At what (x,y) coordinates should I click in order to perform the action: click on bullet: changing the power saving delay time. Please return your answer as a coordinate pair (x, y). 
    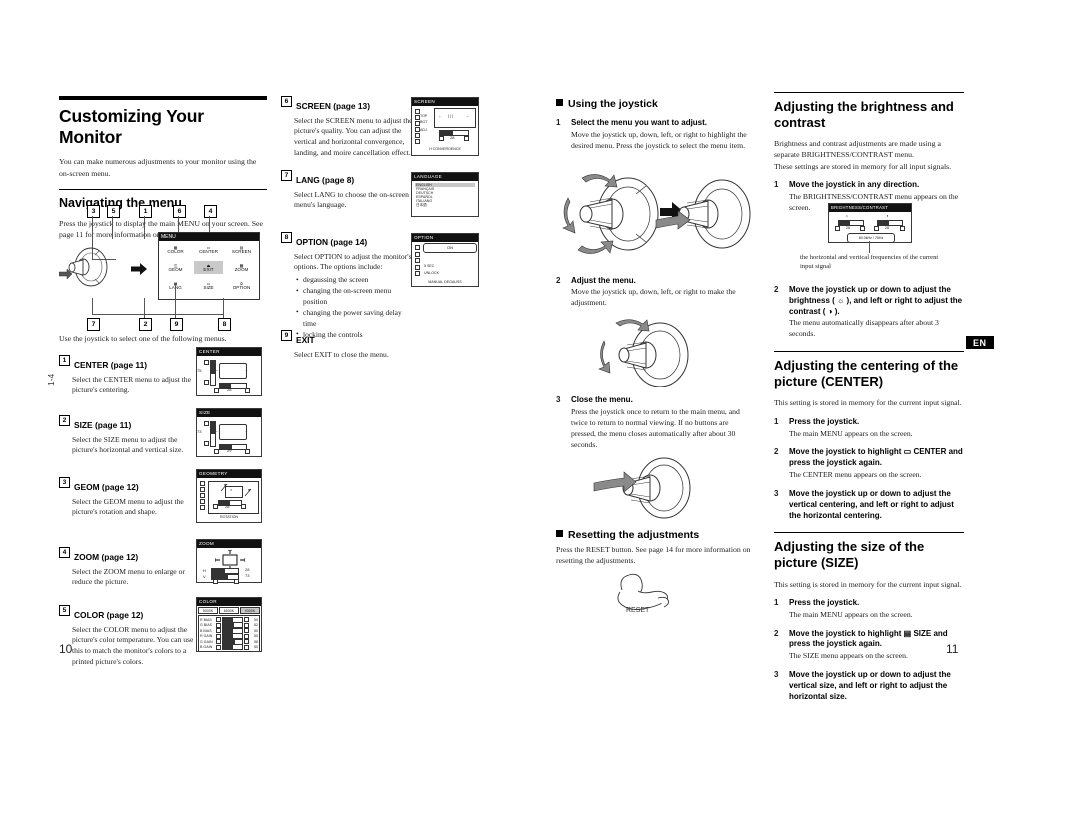
    Looking at the image, I should click on (353, 318).